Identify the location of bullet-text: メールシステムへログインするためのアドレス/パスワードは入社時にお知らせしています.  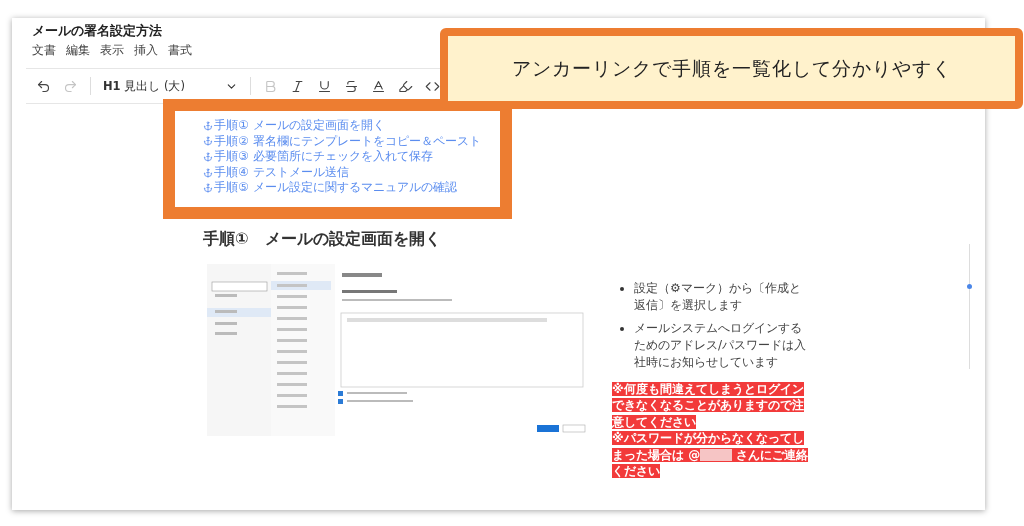
(721, 345).